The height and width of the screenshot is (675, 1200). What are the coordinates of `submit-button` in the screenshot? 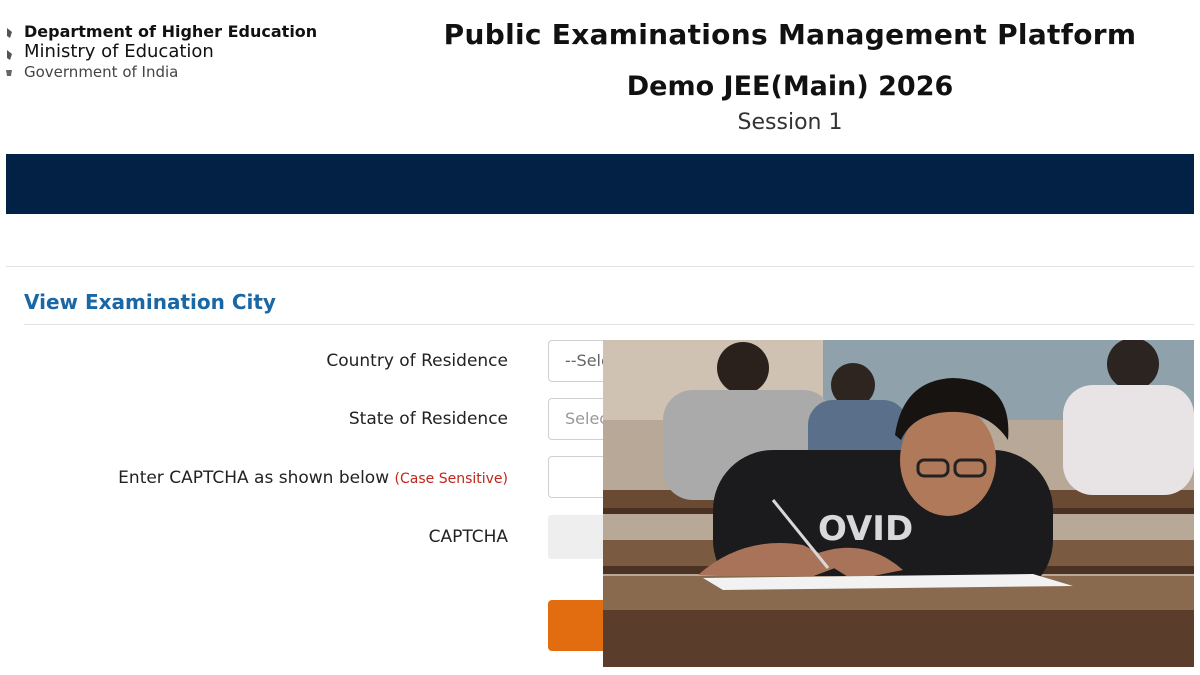 It's located at (578, 625).